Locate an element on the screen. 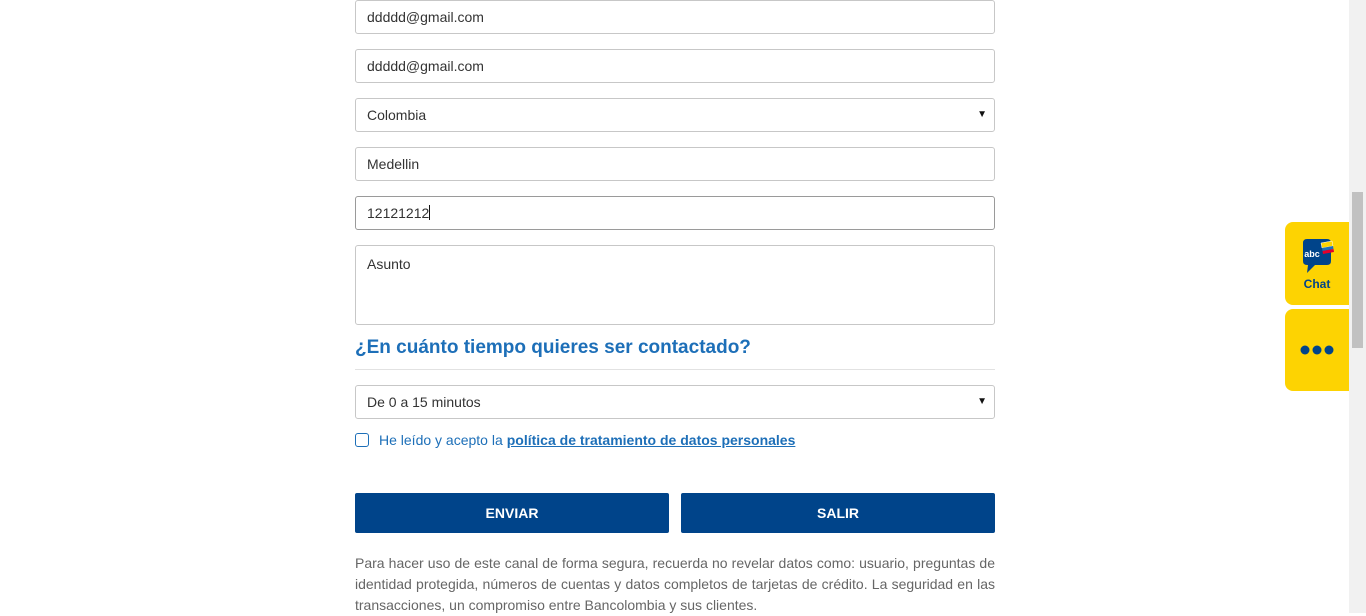  chat-widget-button: abc Chat is located at coordinates (1317, 263).